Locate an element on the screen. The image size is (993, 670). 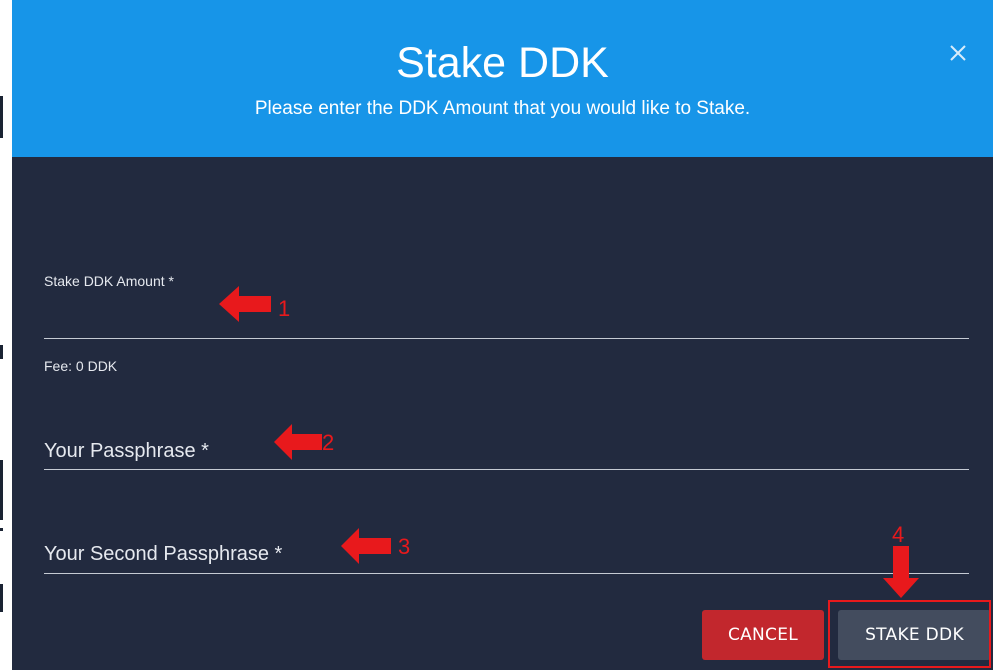
annotation-number: 3 is located at coordinates (404, 546).